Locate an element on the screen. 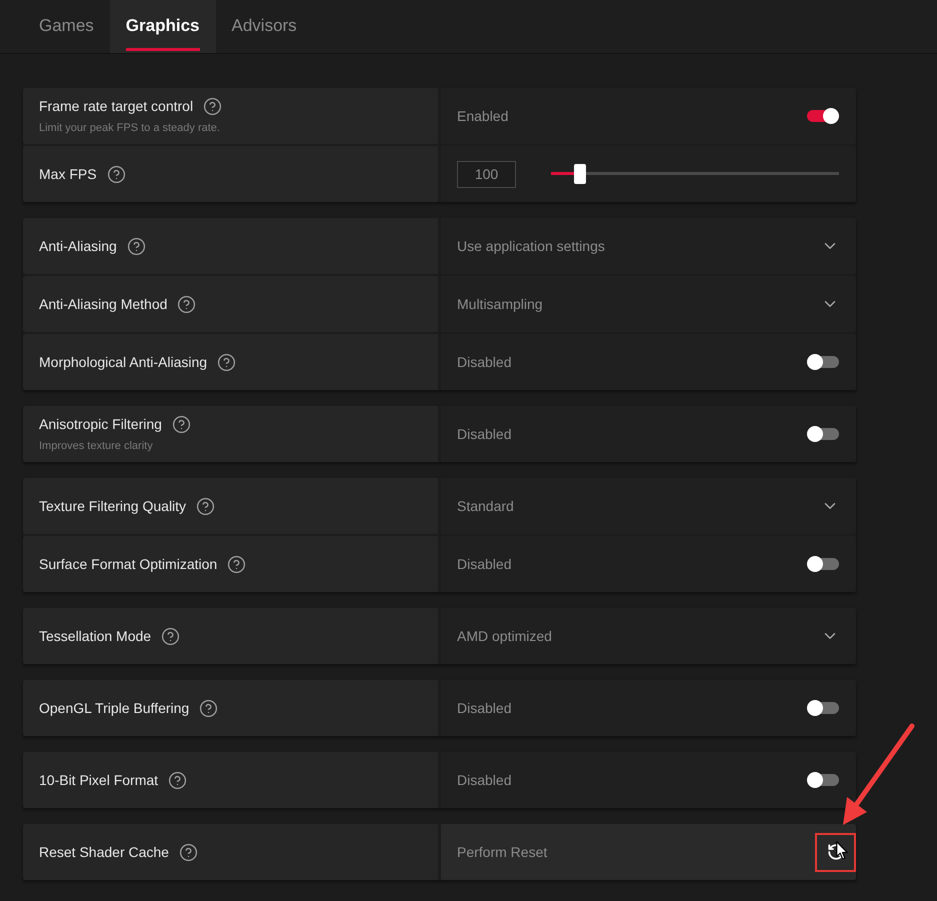 Image resolution: width=937 pixels, height=901 pixels. setting-label: OpenGL Triple Buffering is located at coordinates (114, 708).